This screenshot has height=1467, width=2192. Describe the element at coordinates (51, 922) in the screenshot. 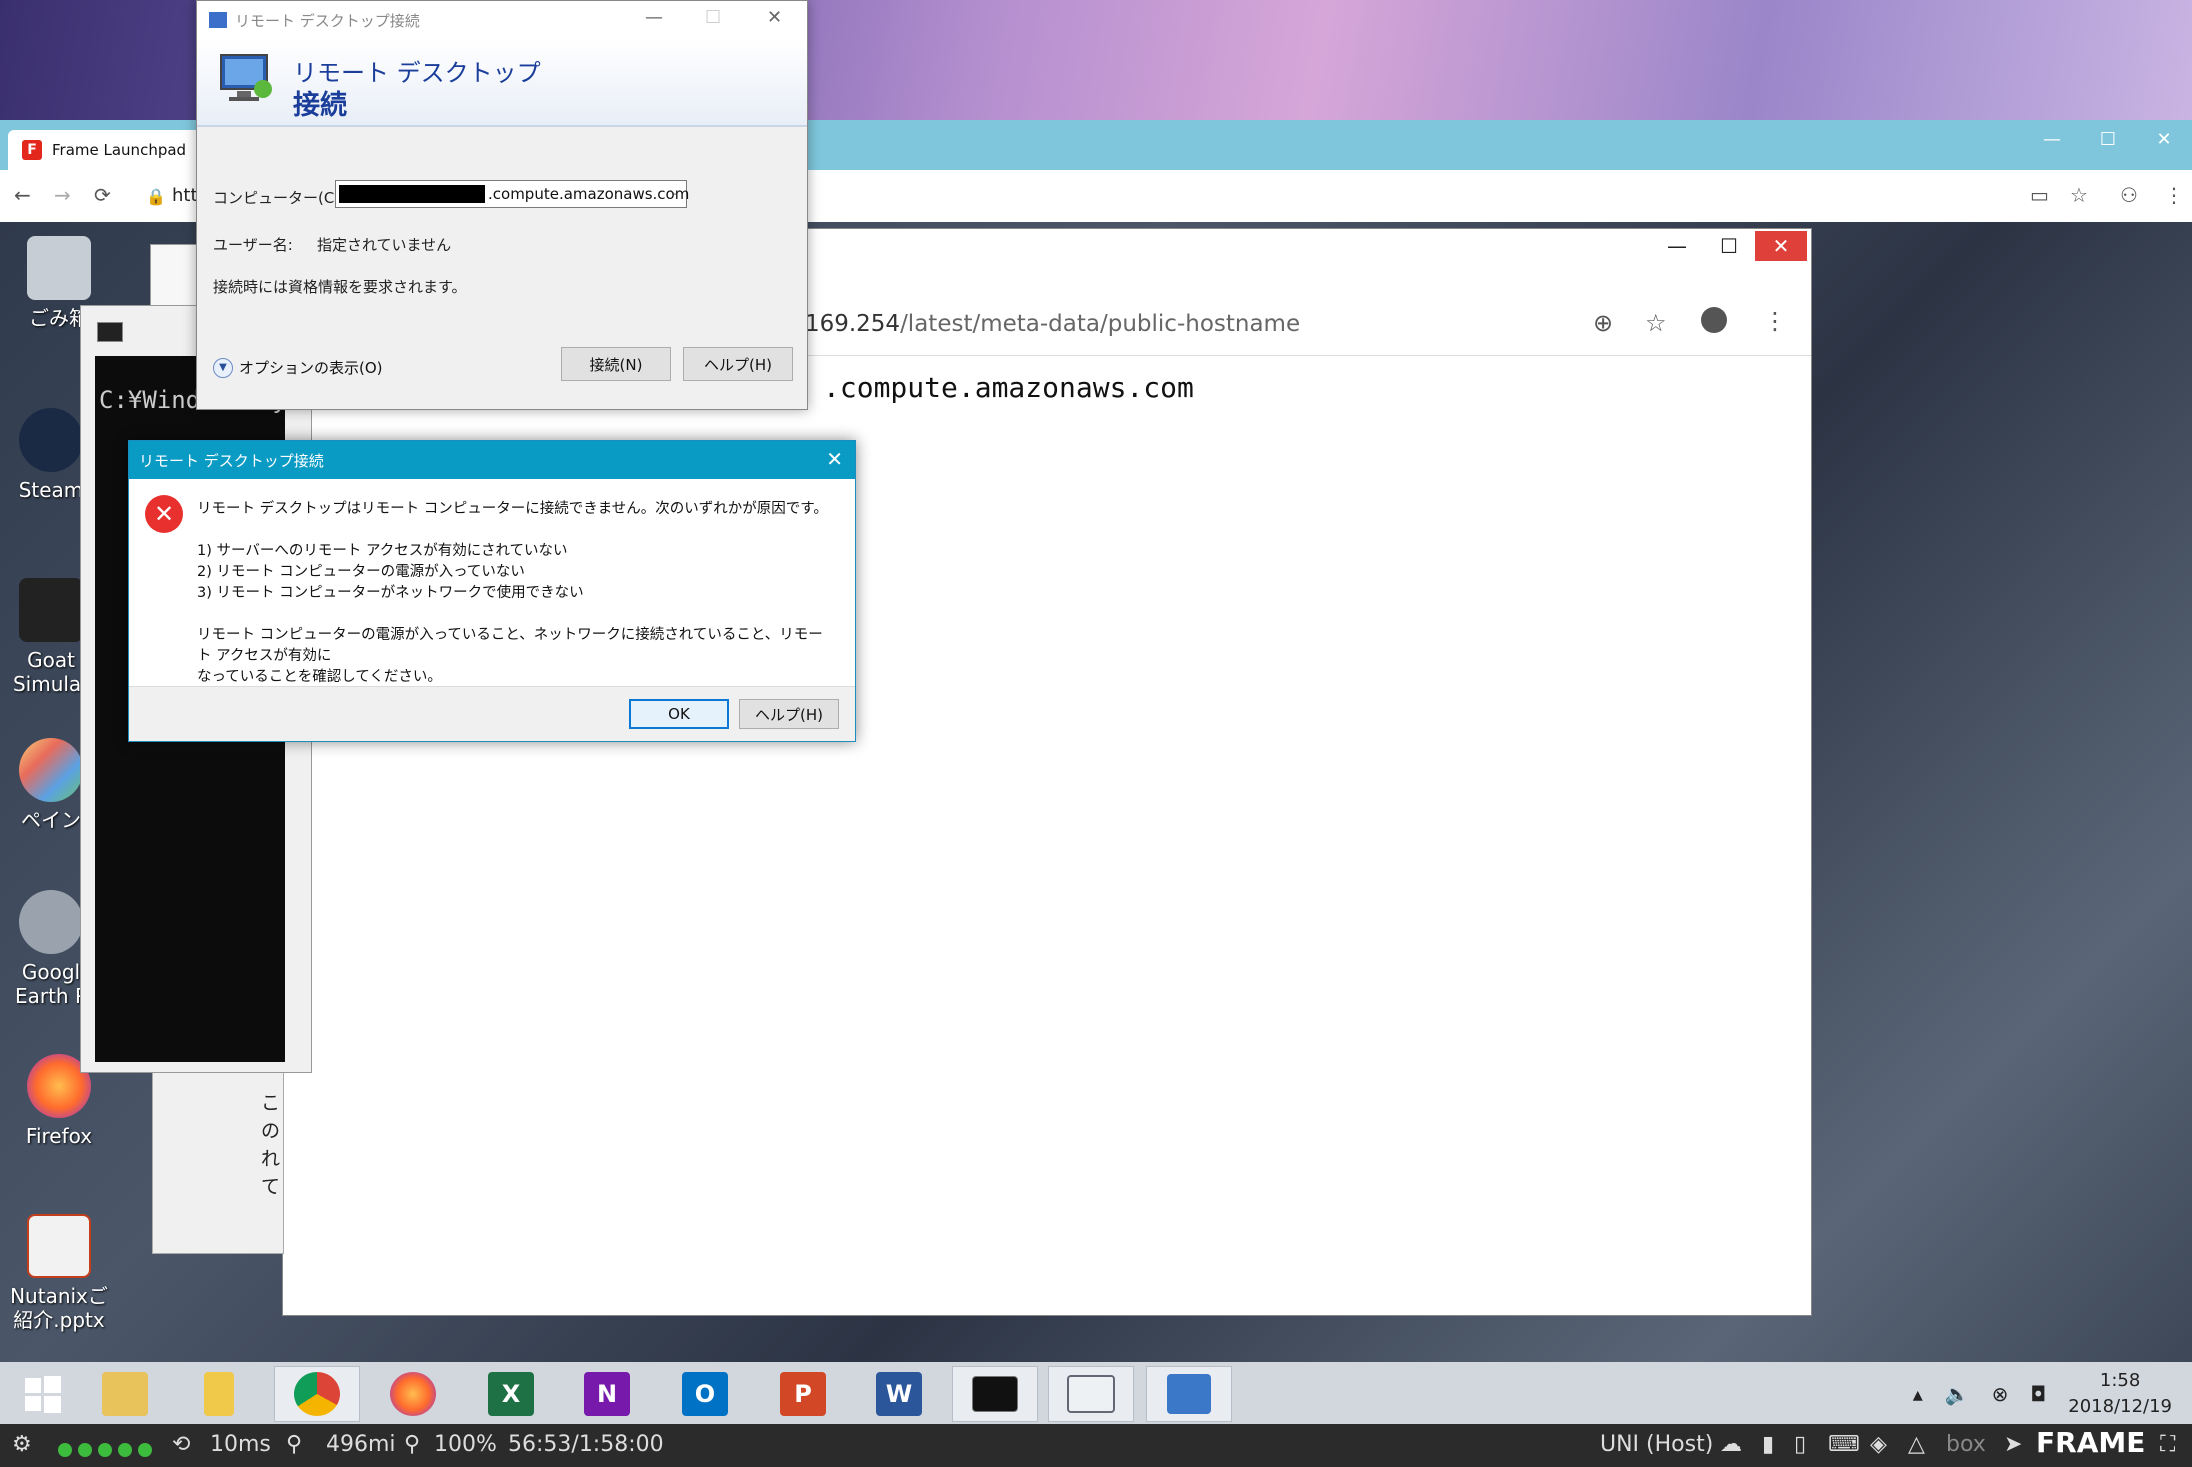

I see `google-earth-icon` at that location.